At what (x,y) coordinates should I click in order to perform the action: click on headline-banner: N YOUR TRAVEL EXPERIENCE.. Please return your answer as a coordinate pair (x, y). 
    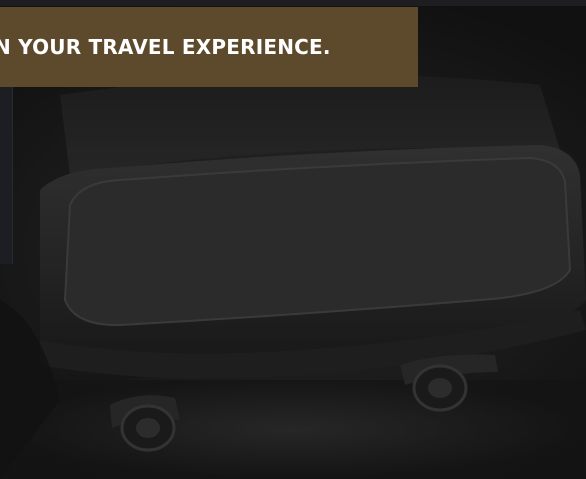
    Looking at the image, I should click on (209, 47).